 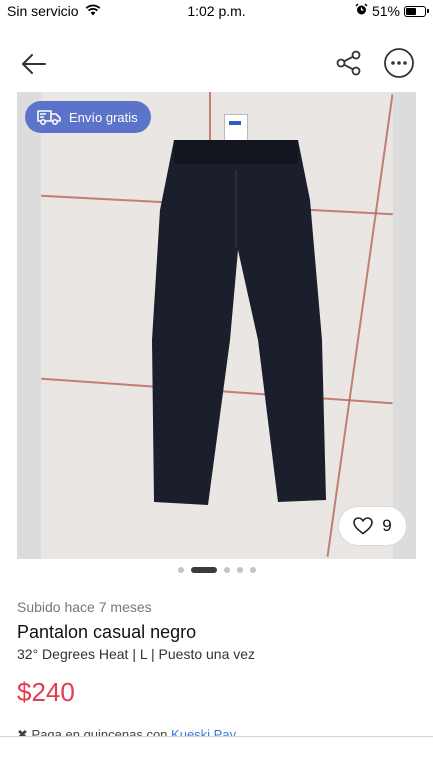 What do you see at coordinates (49, 117) in the screenshot?
I see `truck-icon` at bounding box center [49, 117].